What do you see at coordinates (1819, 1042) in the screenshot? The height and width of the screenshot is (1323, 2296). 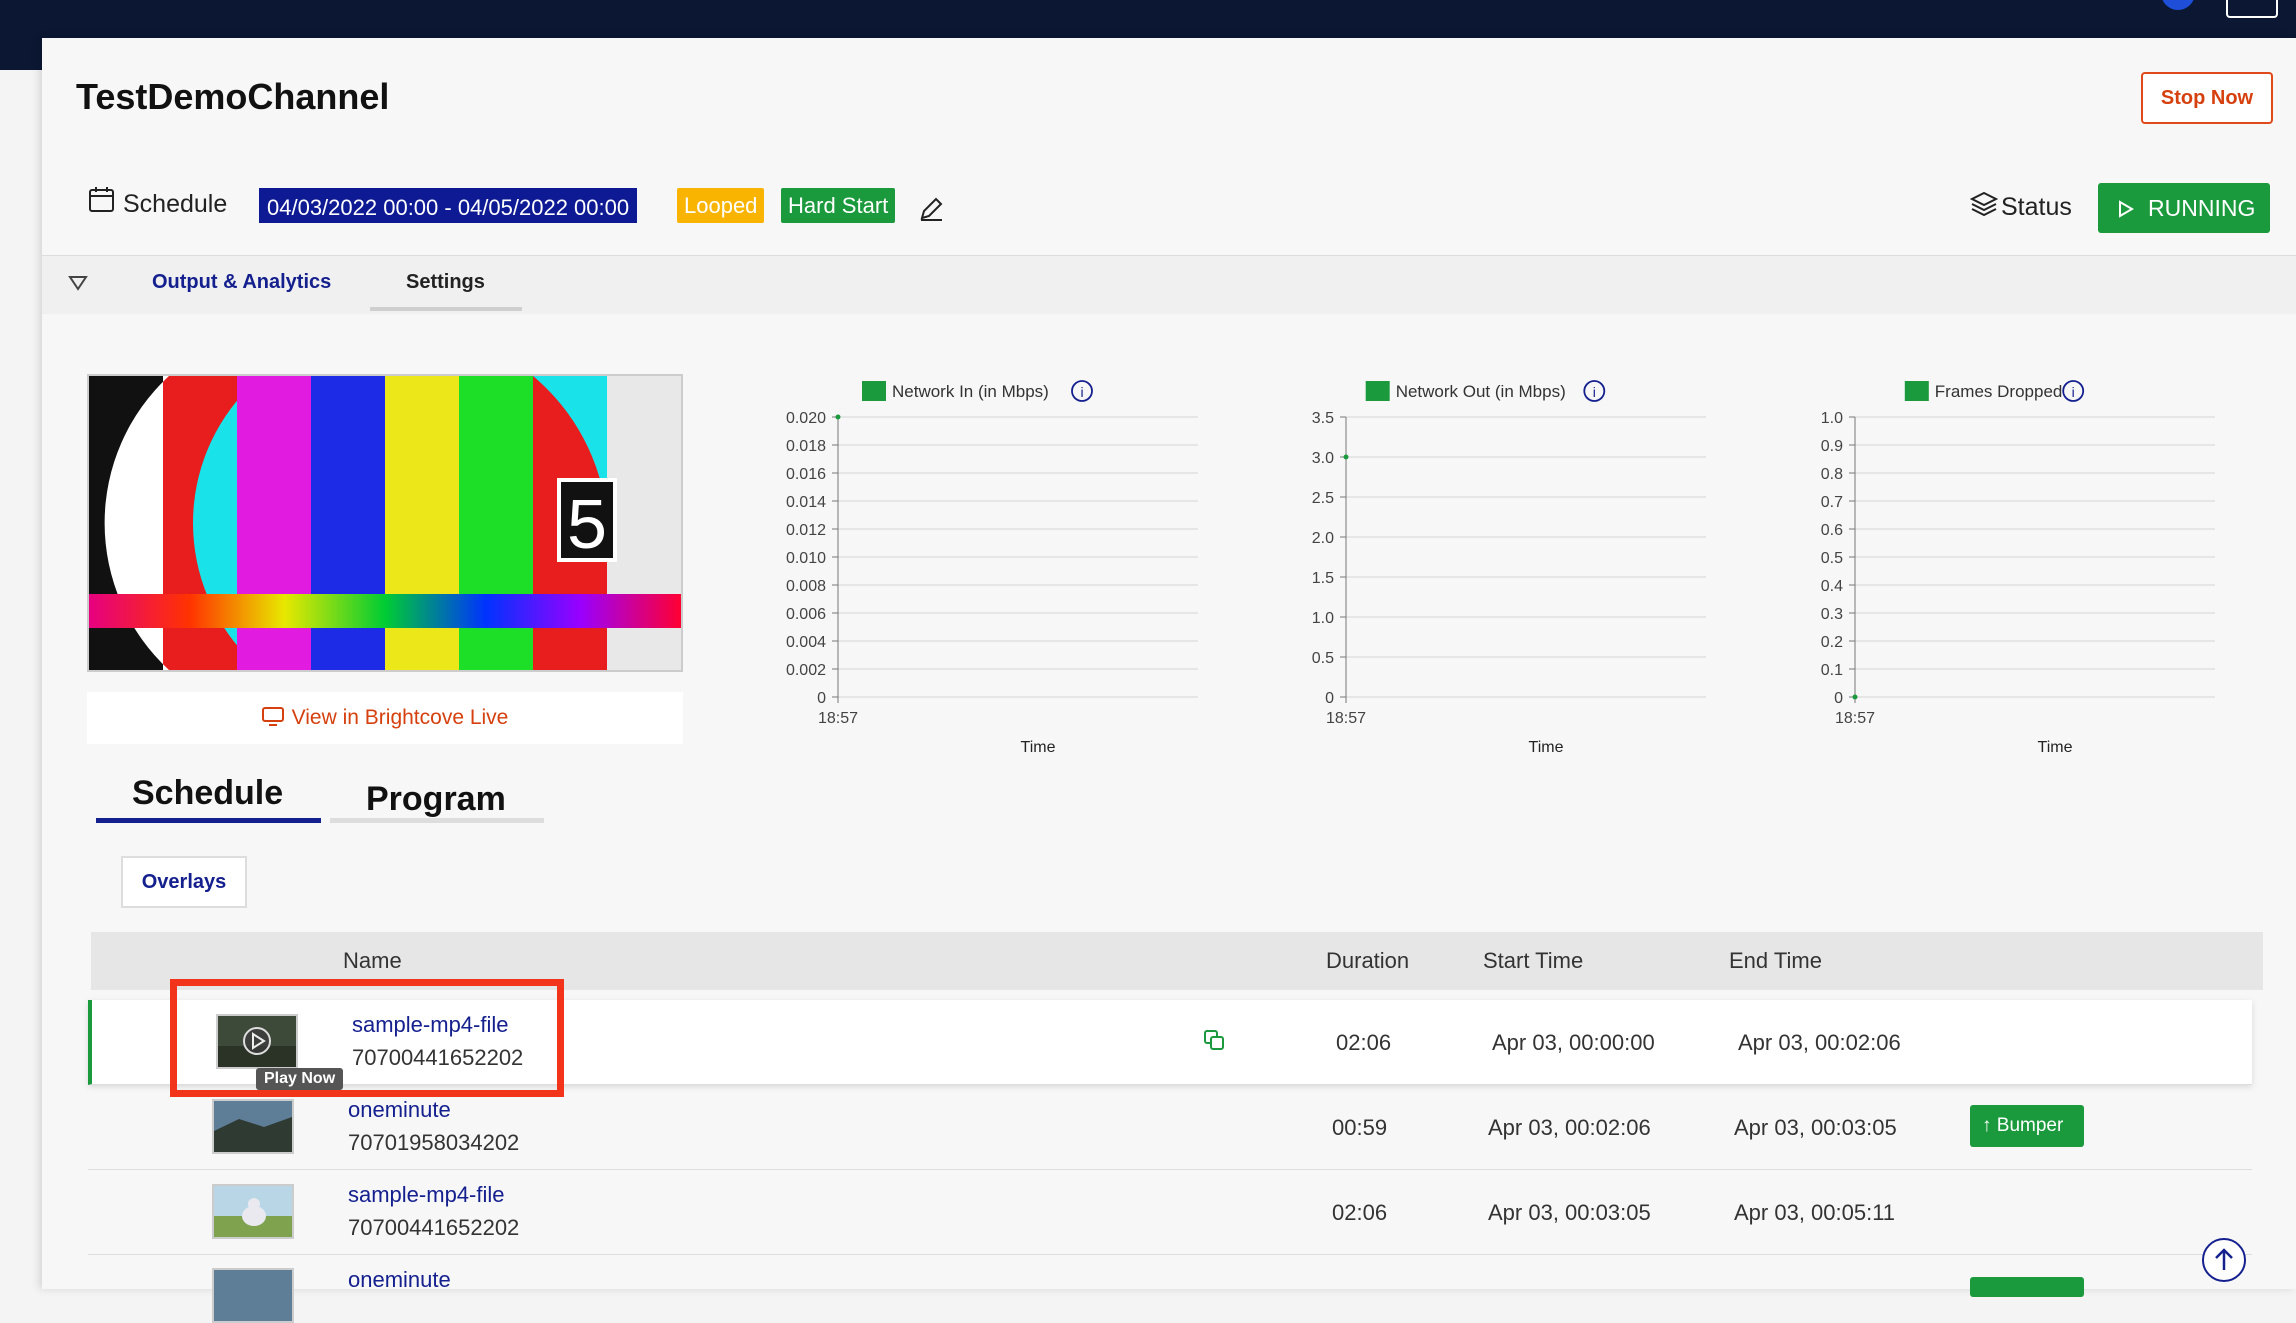 I see `row-end-time: Apr 03, 00:02:06` at bounding box center [1819, 1042].